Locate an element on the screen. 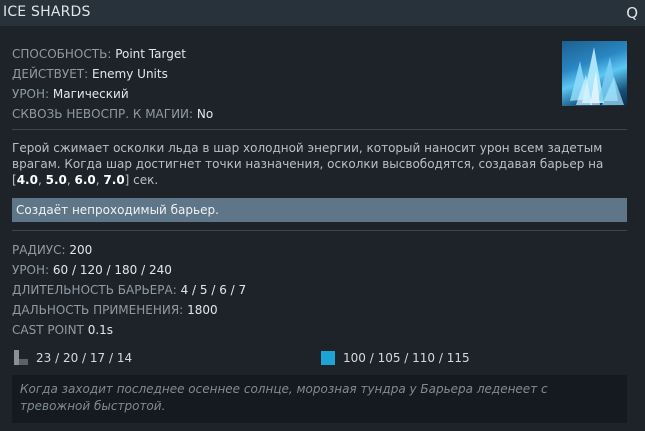  stat-label: УРОН: is located at coordinates (31, 94).